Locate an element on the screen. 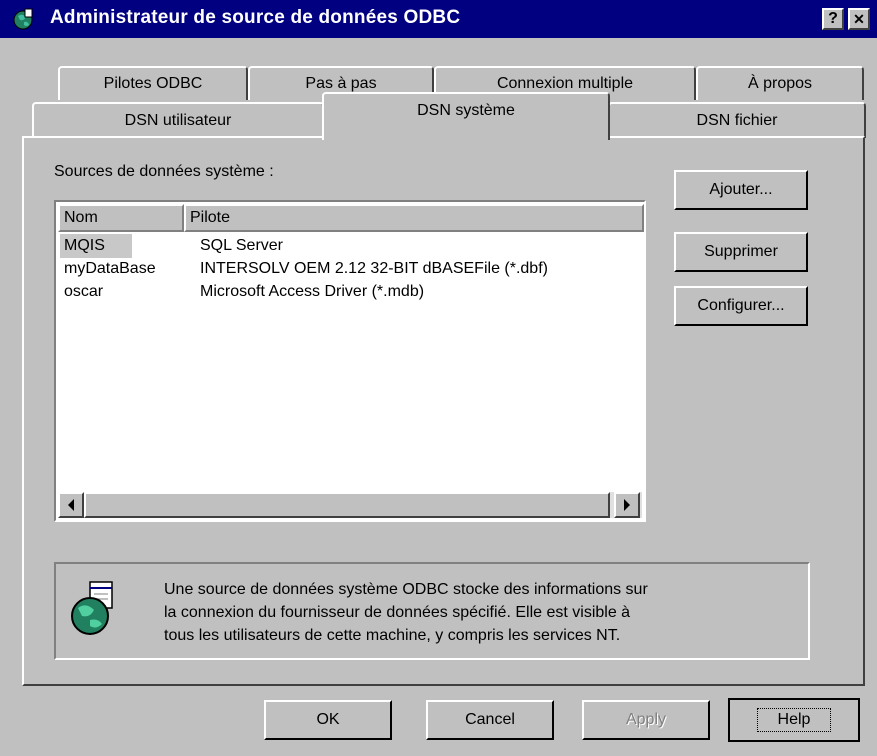 This screenshot has height=756, width=877. apply-button: Apply is located at coordinates (646, 720).